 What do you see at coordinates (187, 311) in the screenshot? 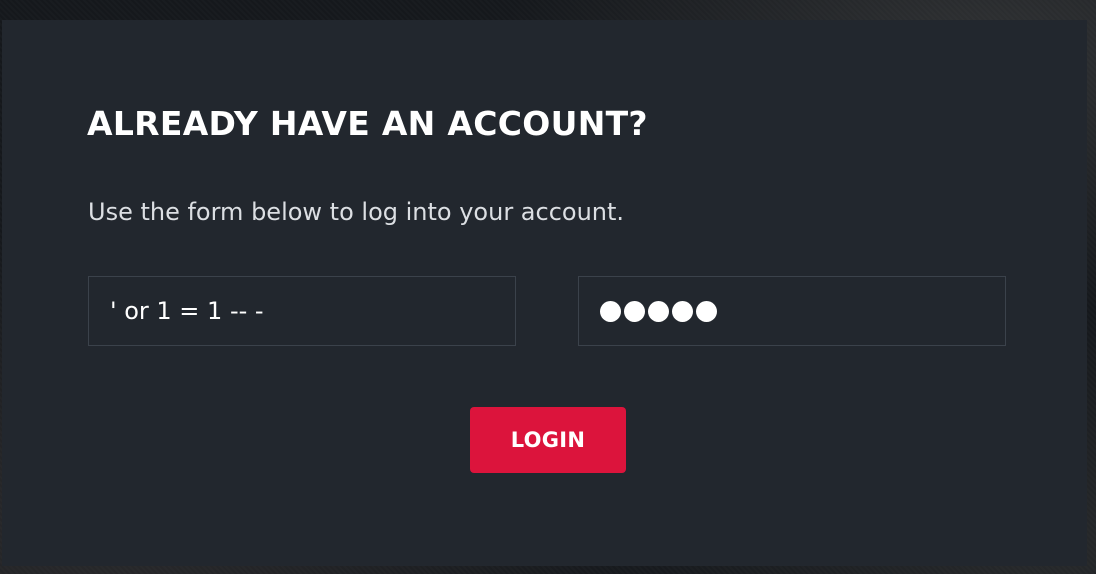
I see `username-value: ' or 1 = 1 -- -` at bounding box center [187, 311].